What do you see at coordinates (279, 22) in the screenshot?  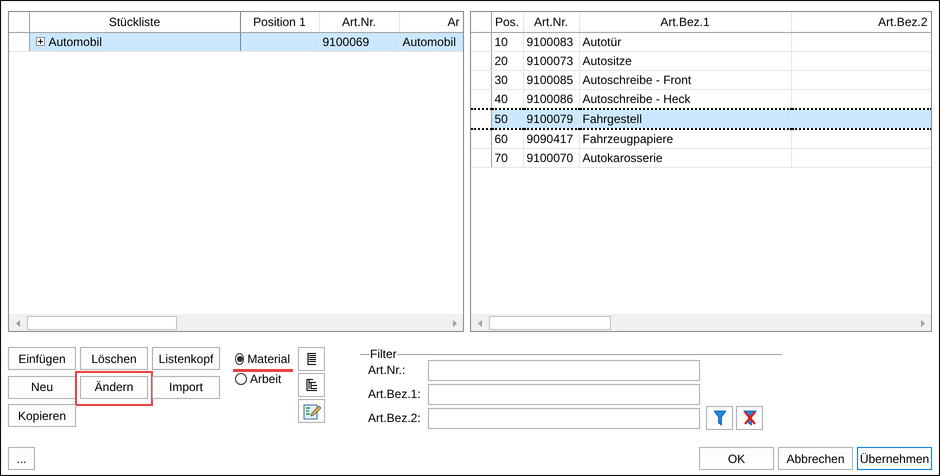 I see `column-header: Position 1` at bounding box center [279, 22].